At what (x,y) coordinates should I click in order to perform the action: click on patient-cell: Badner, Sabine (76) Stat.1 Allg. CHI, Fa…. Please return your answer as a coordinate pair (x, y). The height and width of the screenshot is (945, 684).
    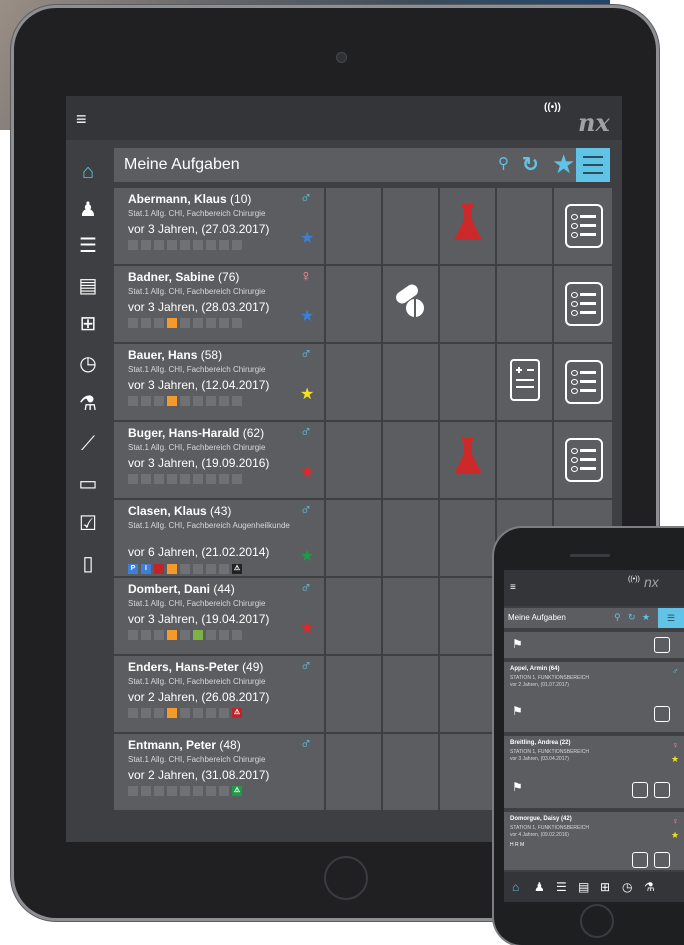
    Looking at the image, I should click on (219, 304).